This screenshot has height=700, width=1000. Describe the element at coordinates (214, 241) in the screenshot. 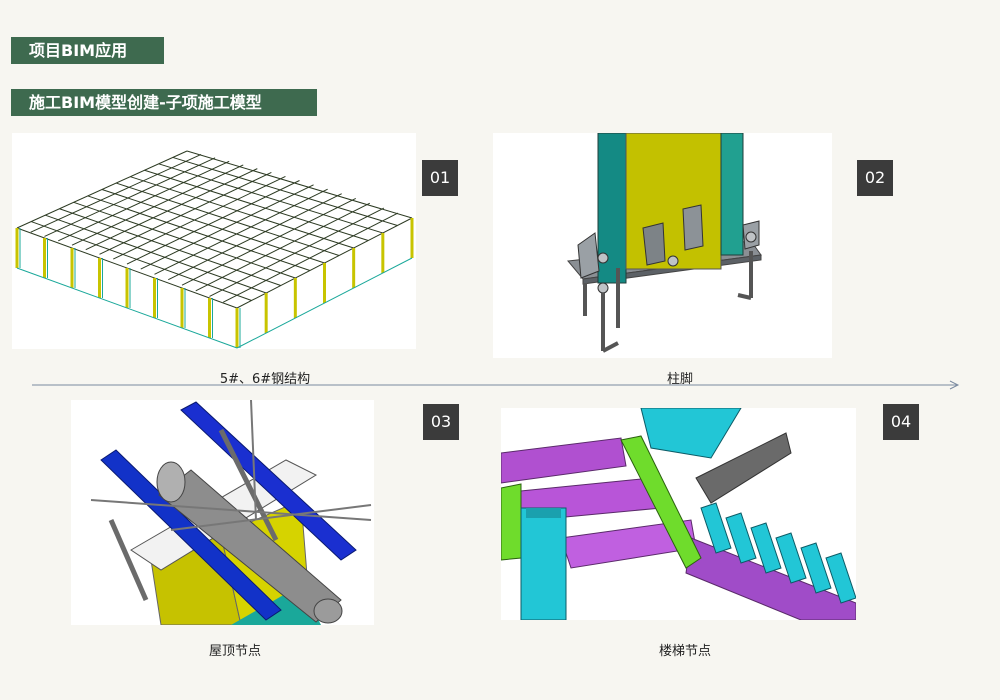

I see `figure-steel-structure-image` at that location.